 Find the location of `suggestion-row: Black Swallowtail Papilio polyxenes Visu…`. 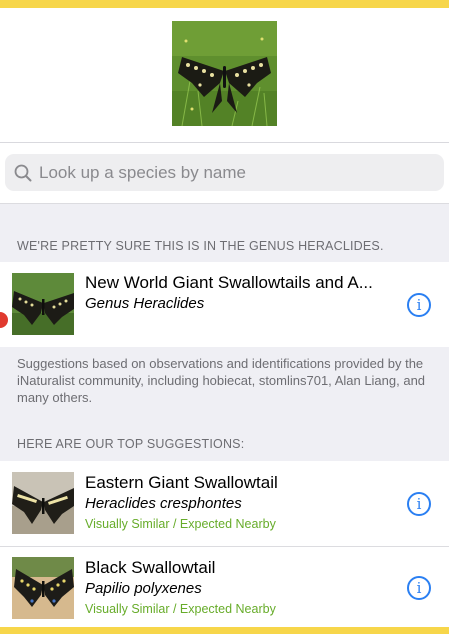

suggestion-row: Black Swallowtail Papilio polyxenes Visu… is located at coordinates (224, 587).